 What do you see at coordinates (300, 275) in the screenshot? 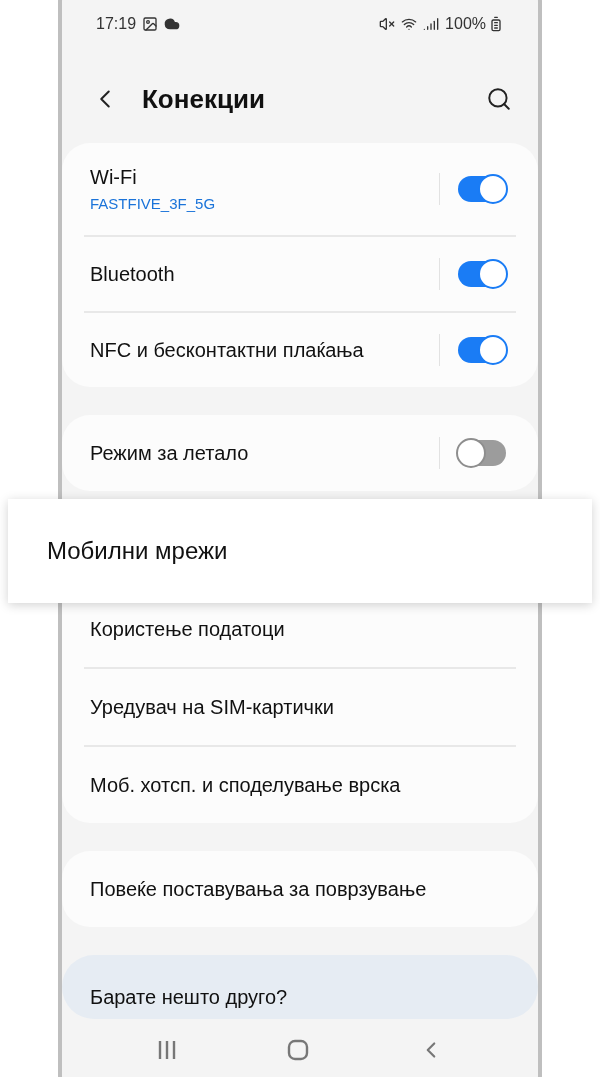
I see `settings-row: Bluetooth` at bounding box center [300, 275].